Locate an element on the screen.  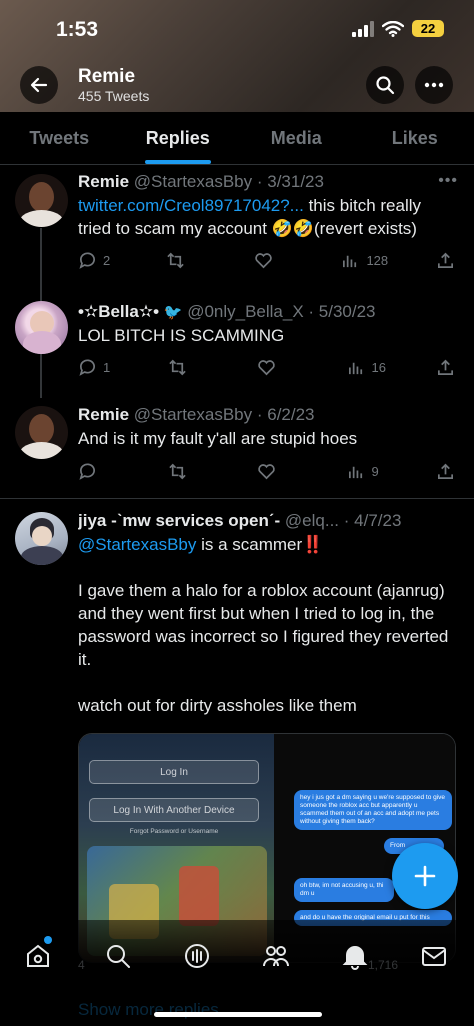
nav-messages is located at coordinates (434, 956).